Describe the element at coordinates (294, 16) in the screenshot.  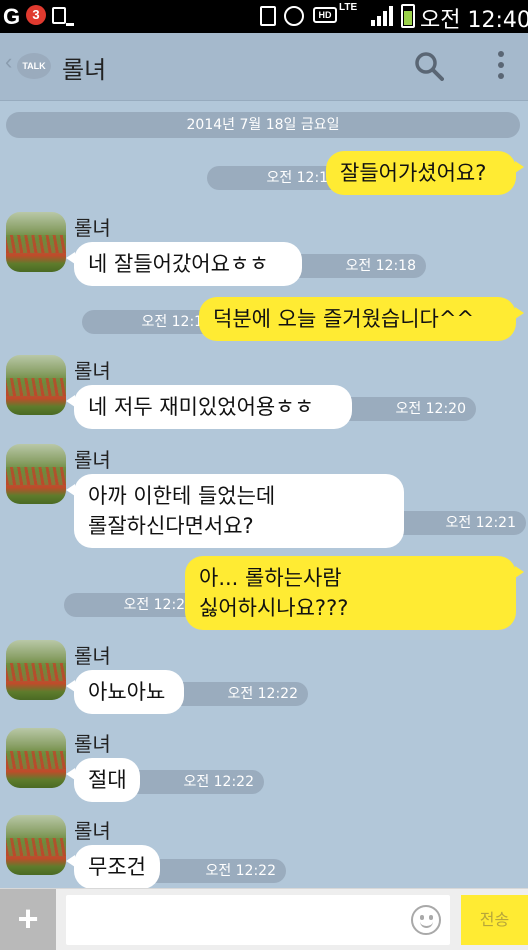
I see `alarm-icon` at that location.